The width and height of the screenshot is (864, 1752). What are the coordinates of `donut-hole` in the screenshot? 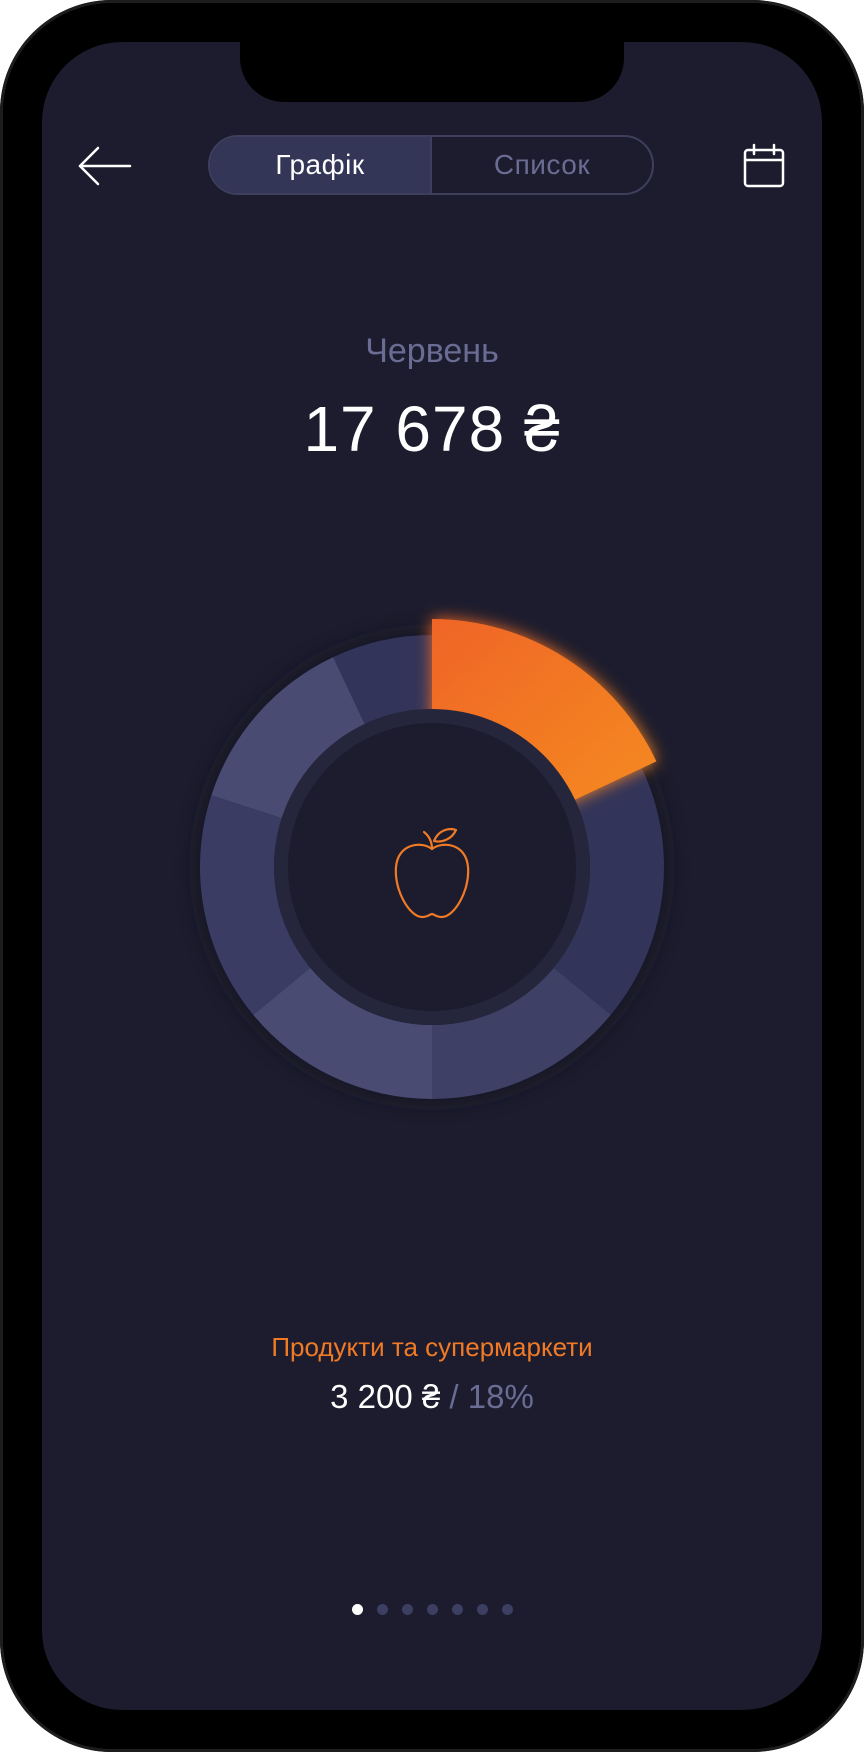 It's located at (432, 867).